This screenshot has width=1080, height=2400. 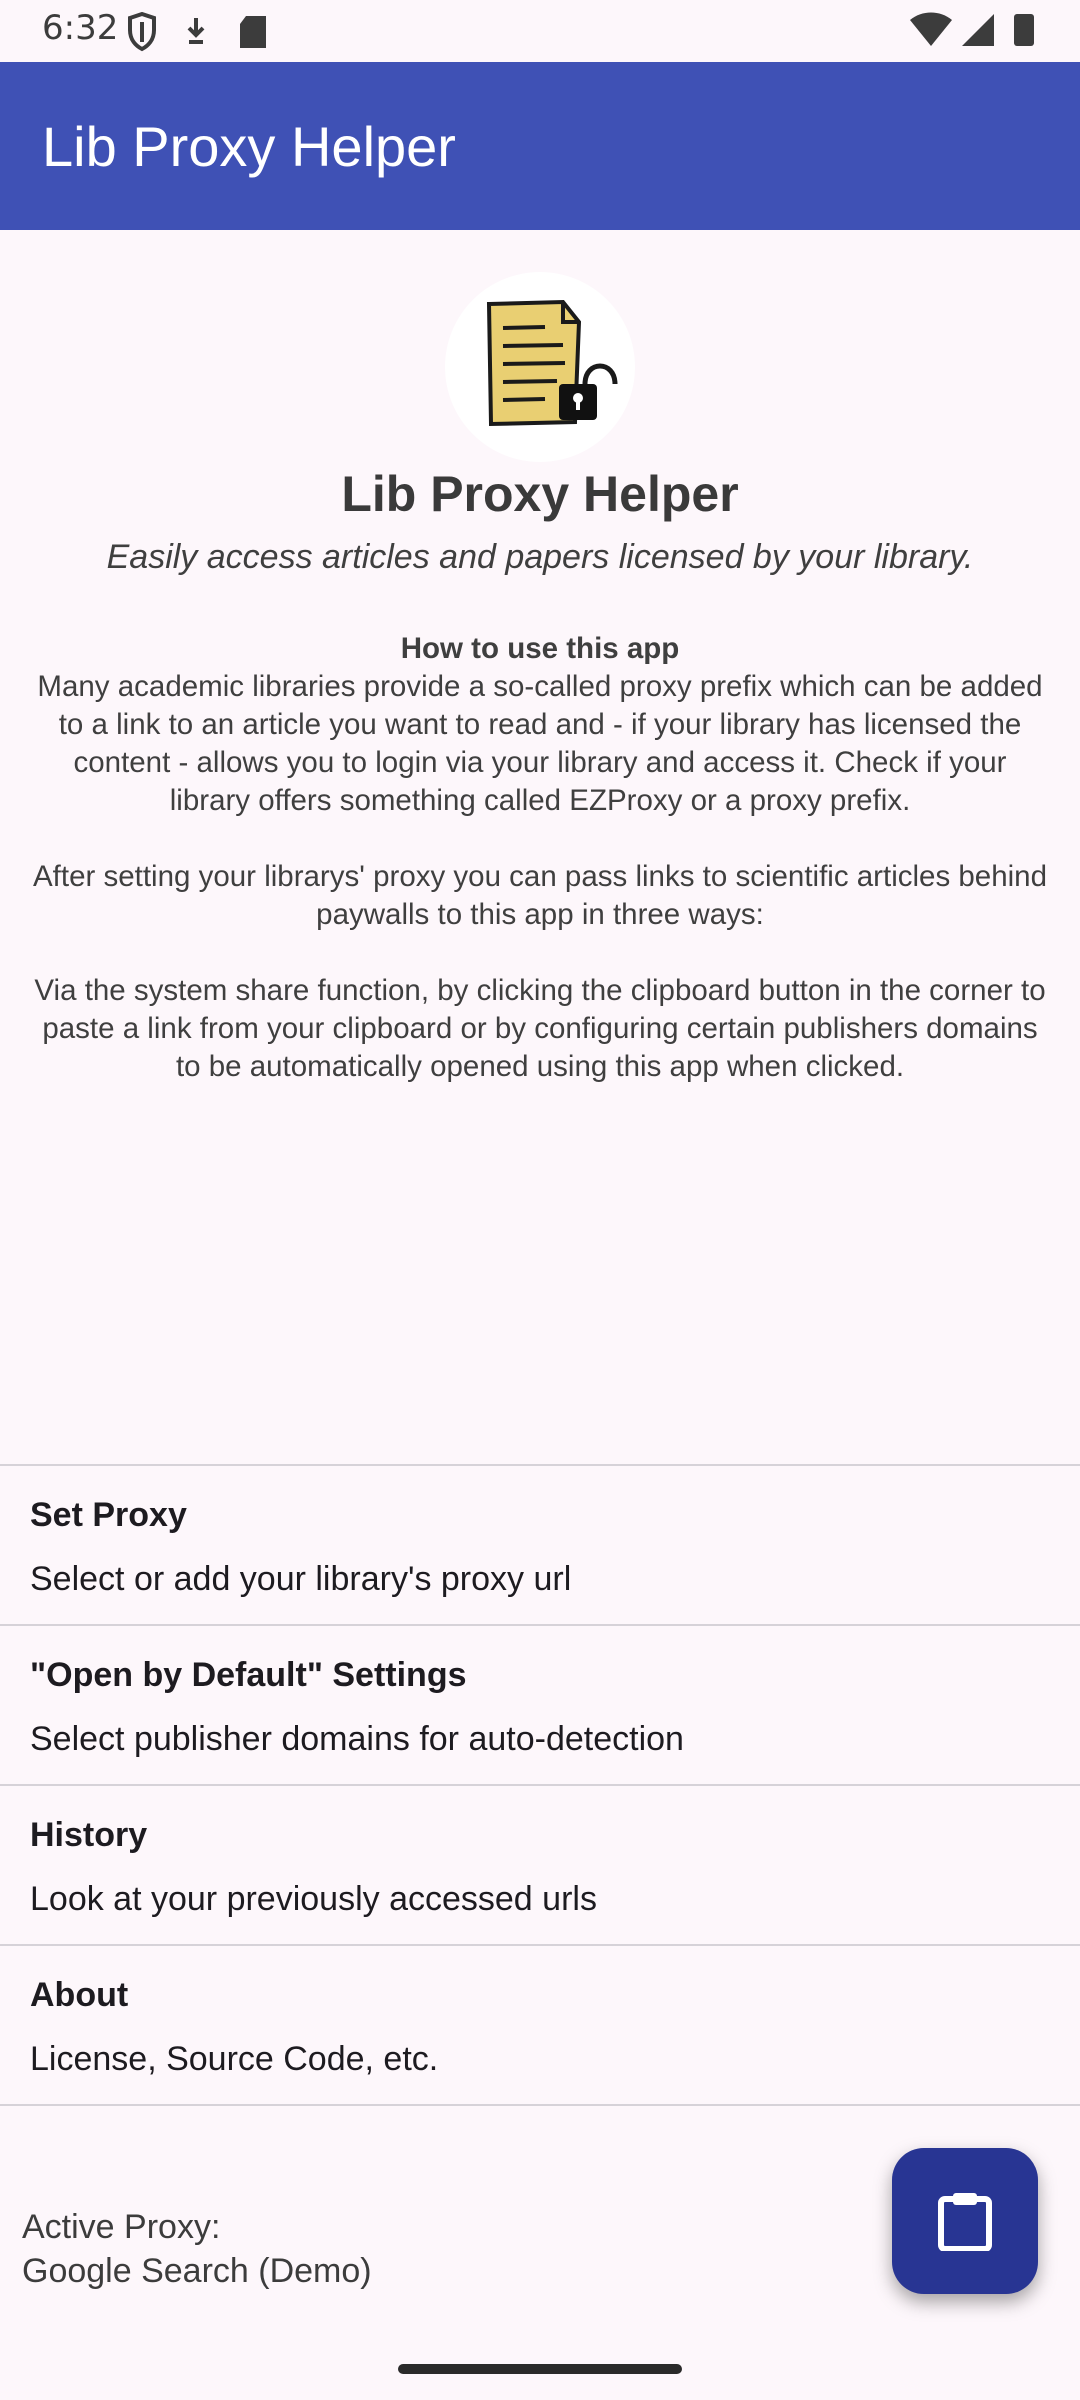 I want to click on home-indicator, so click(x=540, y=2369).